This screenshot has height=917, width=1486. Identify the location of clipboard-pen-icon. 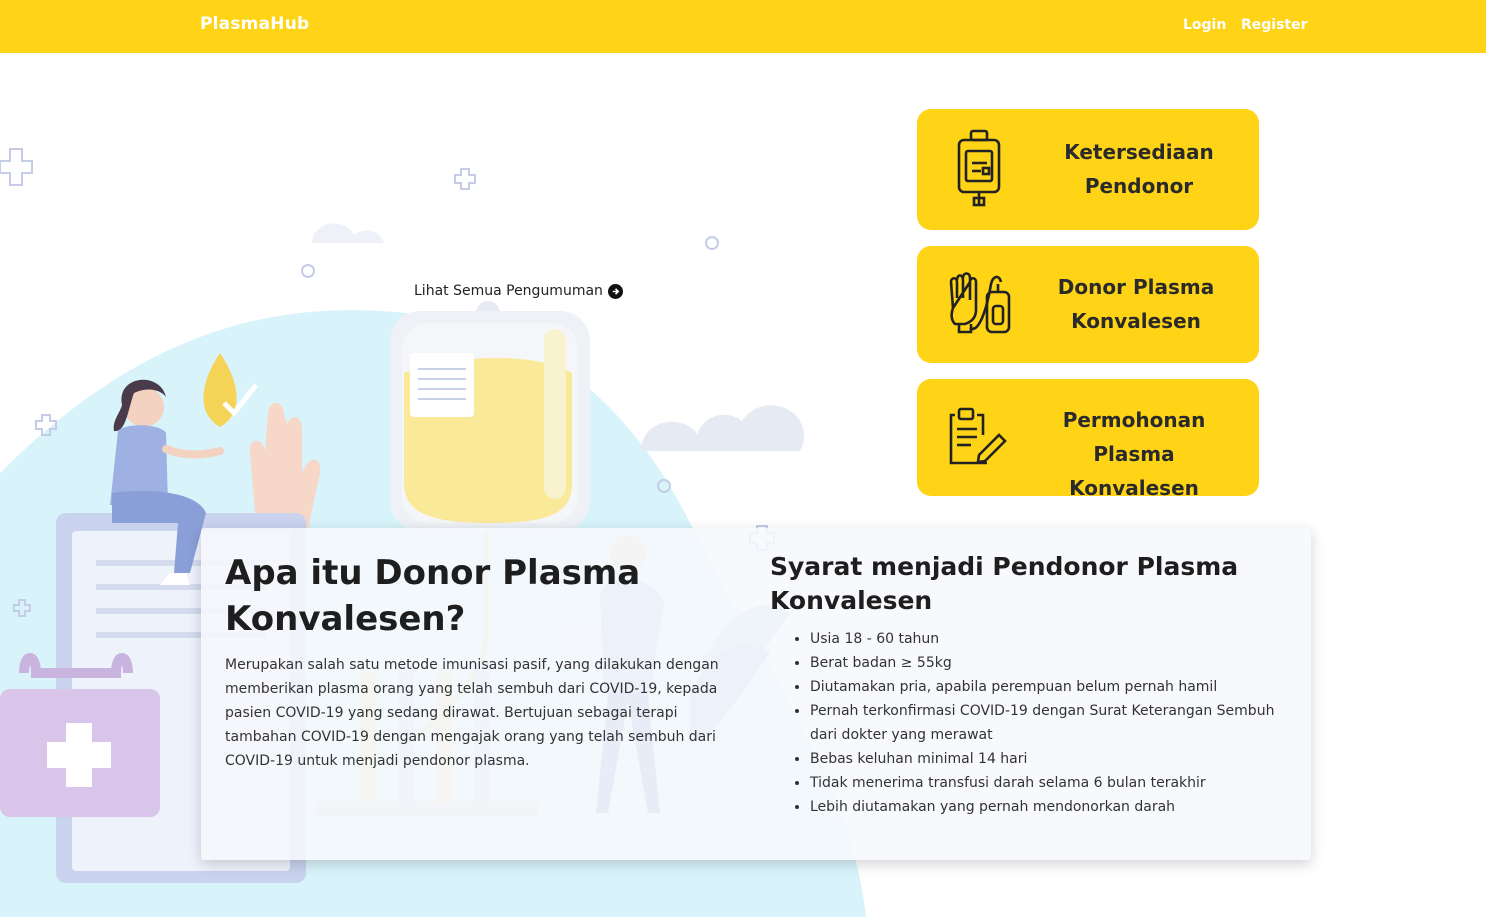
(978, 436).